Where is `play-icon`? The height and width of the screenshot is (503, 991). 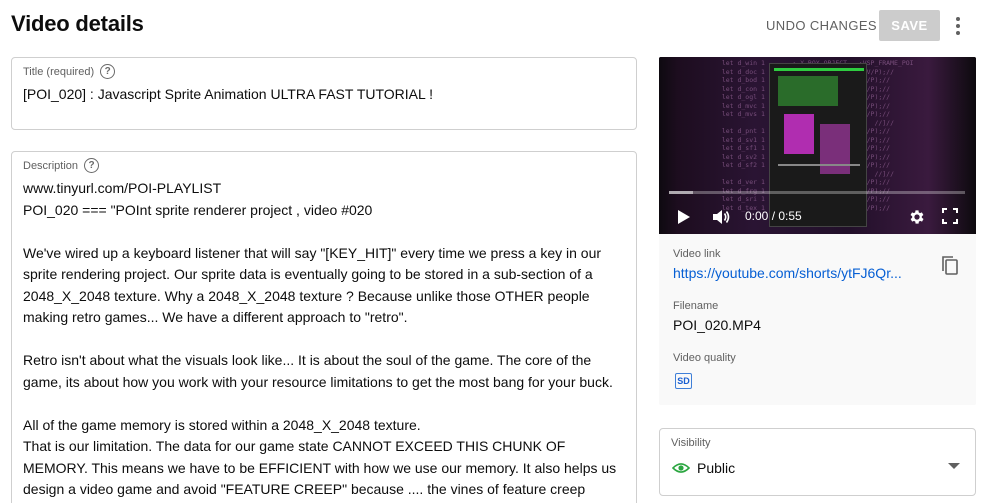 play-icon is located at coordinates (684, 217).